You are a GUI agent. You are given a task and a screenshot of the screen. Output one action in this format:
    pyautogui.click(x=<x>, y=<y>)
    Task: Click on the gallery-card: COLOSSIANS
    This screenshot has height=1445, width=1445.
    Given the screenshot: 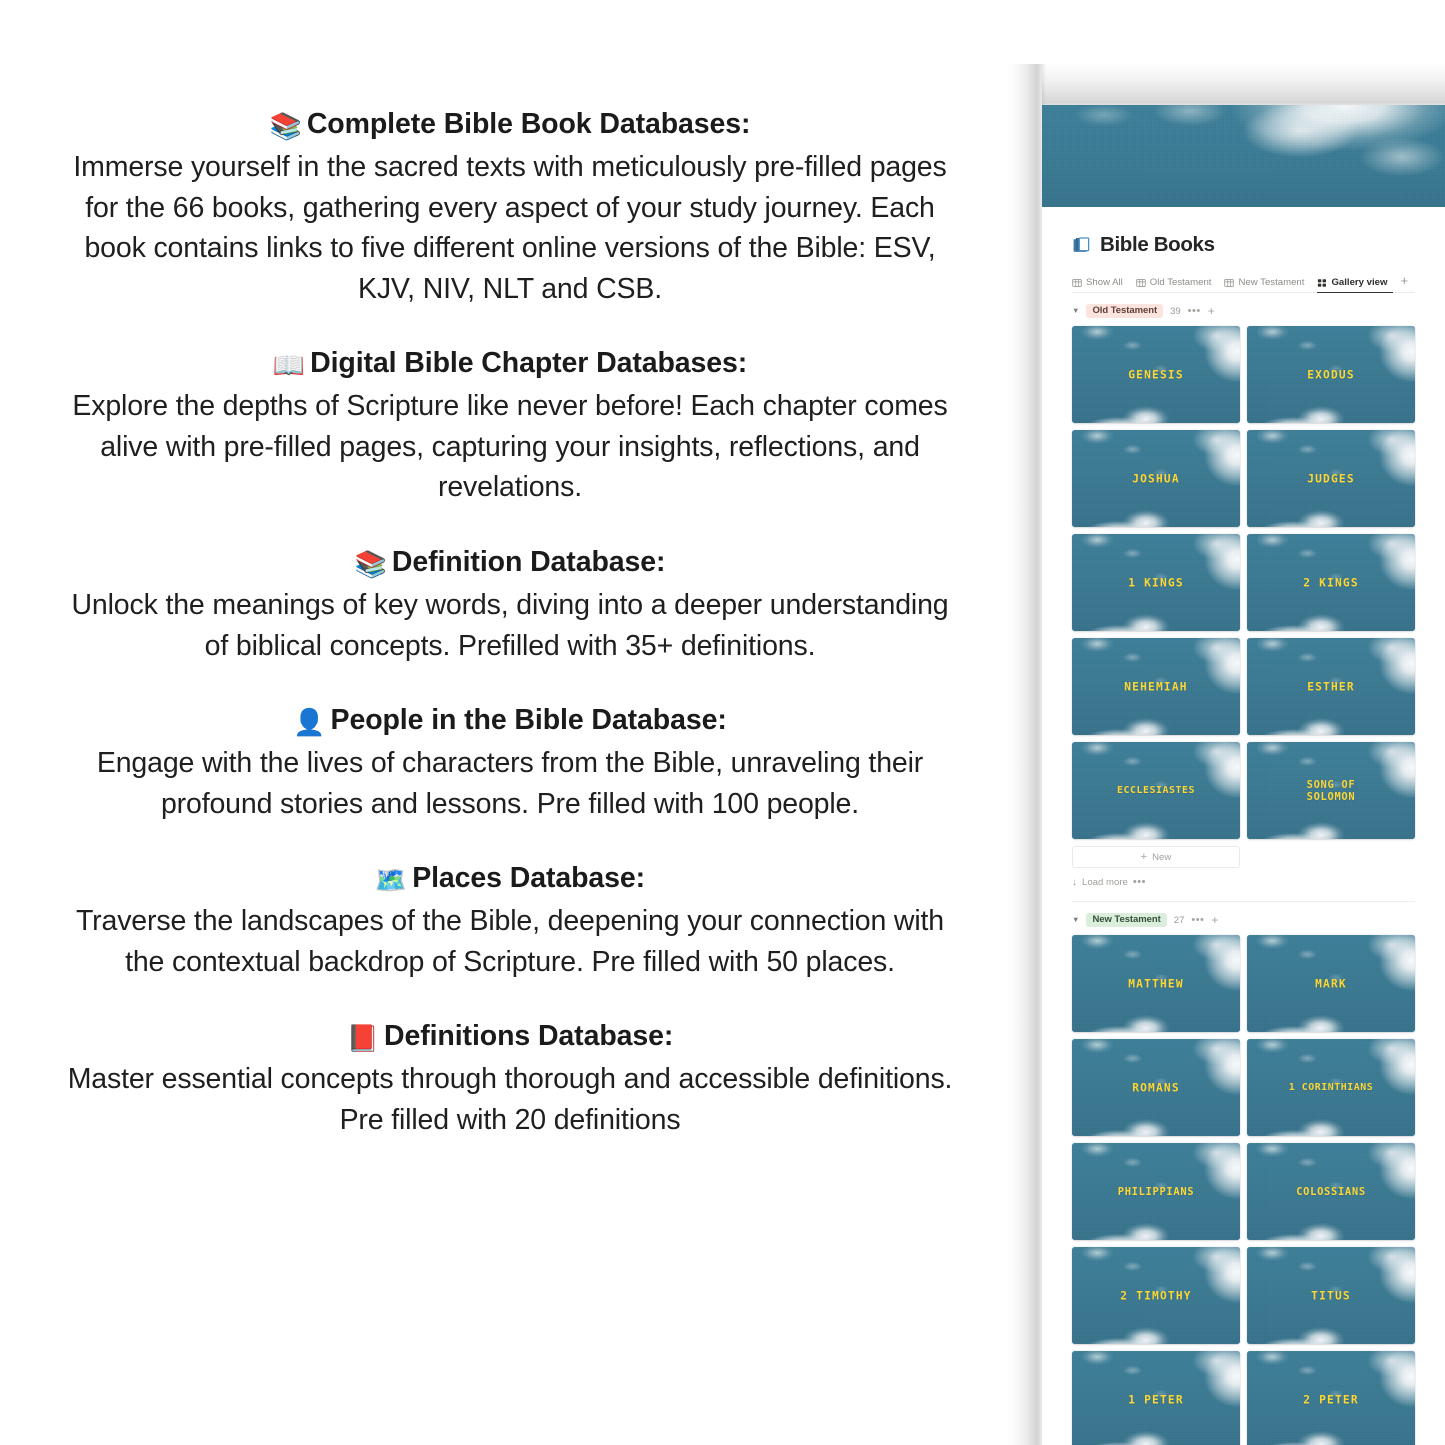 What is the action you would take?
    pyautogui.click(x=1331, y=1191)
    